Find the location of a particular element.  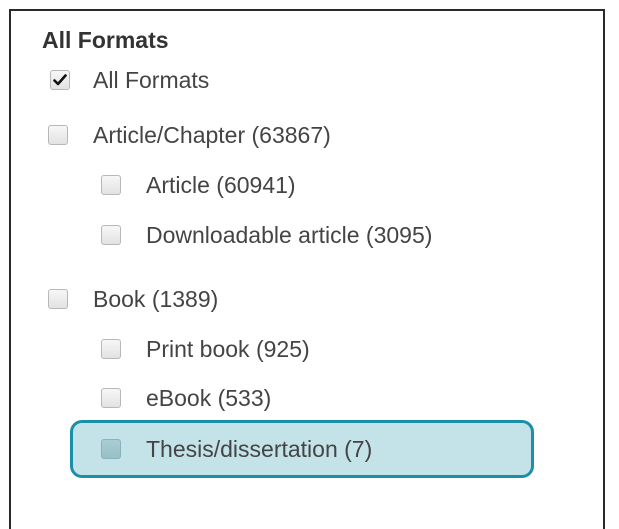

filter-option-thesis-dissertation: Thesis/dissertation (7) is located at coordinates (236, 449).